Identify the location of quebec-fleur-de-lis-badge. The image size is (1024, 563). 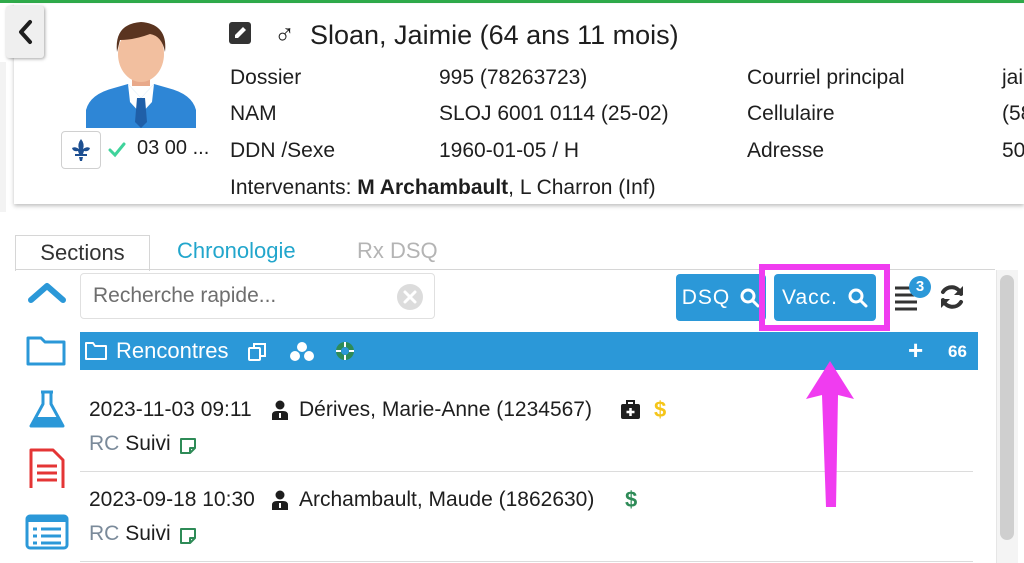
(81, 150).